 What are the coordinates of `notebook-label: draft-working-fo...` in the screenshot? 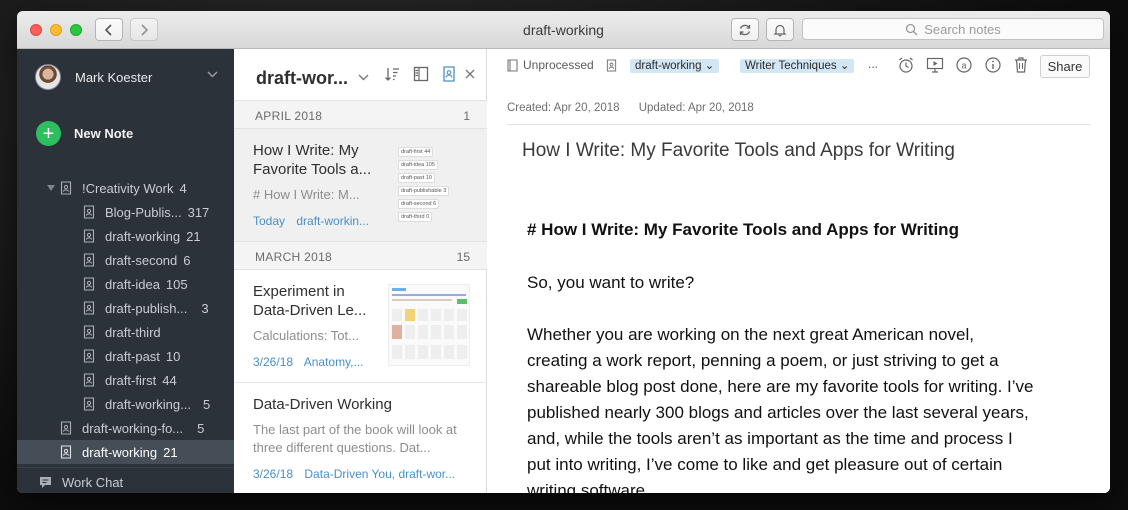 It's located at (133, 428).